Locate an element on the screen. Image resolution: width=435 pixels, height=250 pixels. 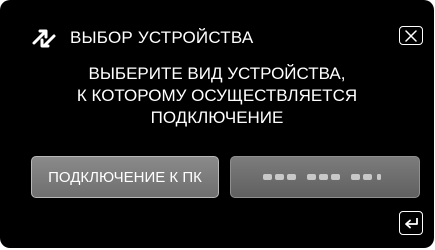
back-button is located at coordinates (411, 223).